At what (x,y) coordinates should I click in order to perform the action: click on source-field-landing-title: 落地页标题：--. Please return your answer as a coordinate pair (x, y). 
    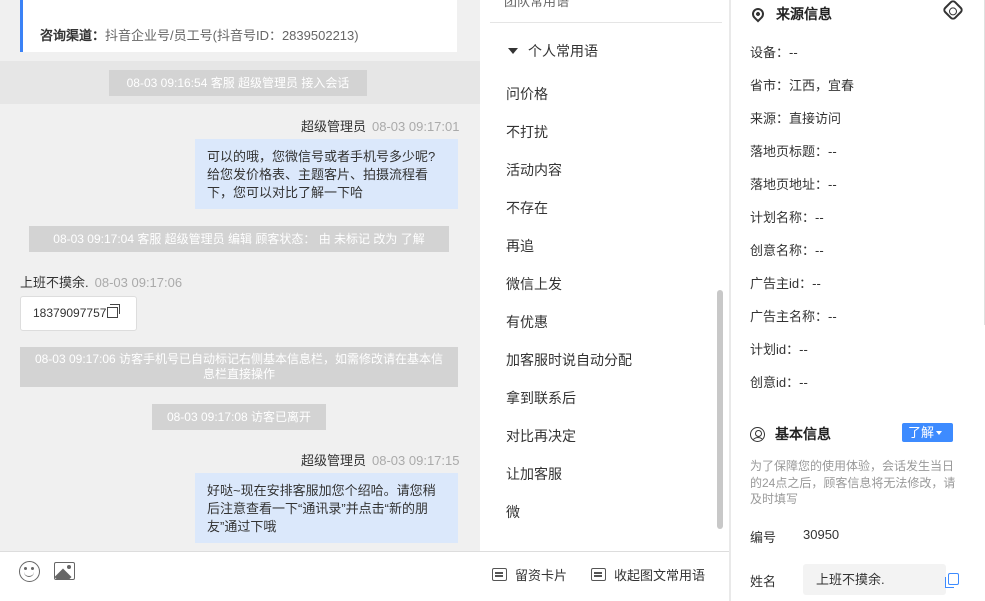
    Looking at the image, I should click on (793, 151).